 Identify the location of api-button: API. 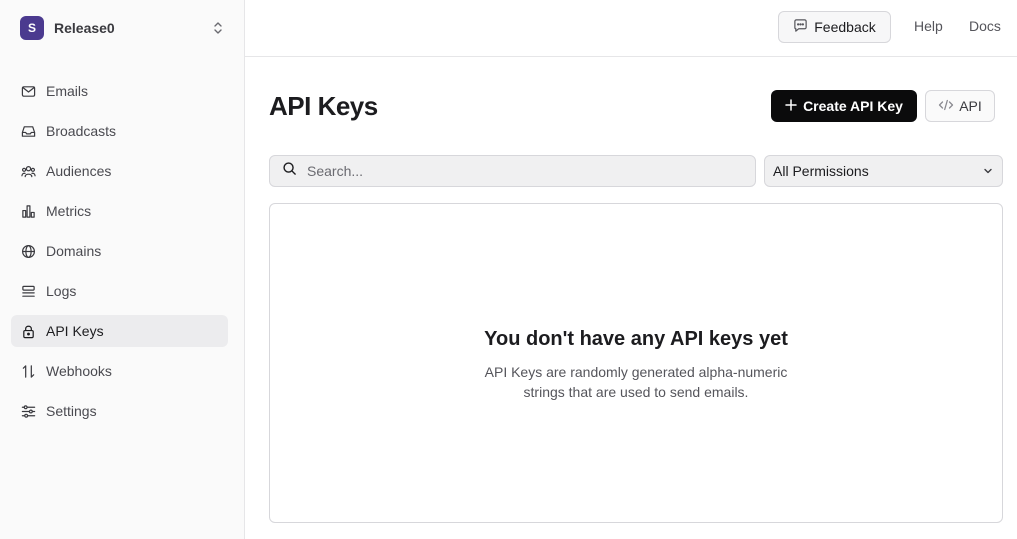
(960, 106).